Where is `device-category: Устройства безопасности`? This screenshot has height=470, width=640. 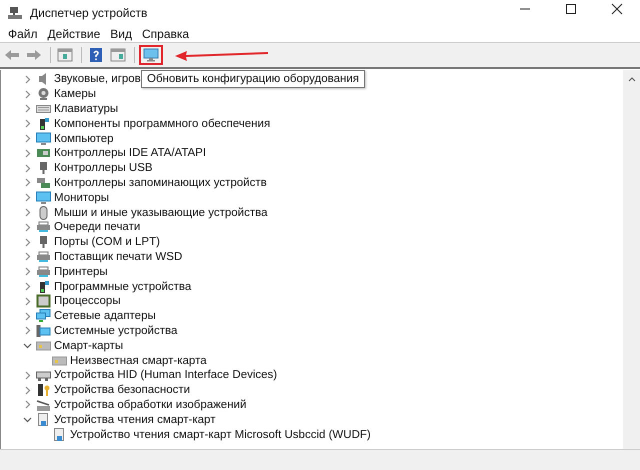
device-category: Устройства безопасности is located at coordinates (122, 390).